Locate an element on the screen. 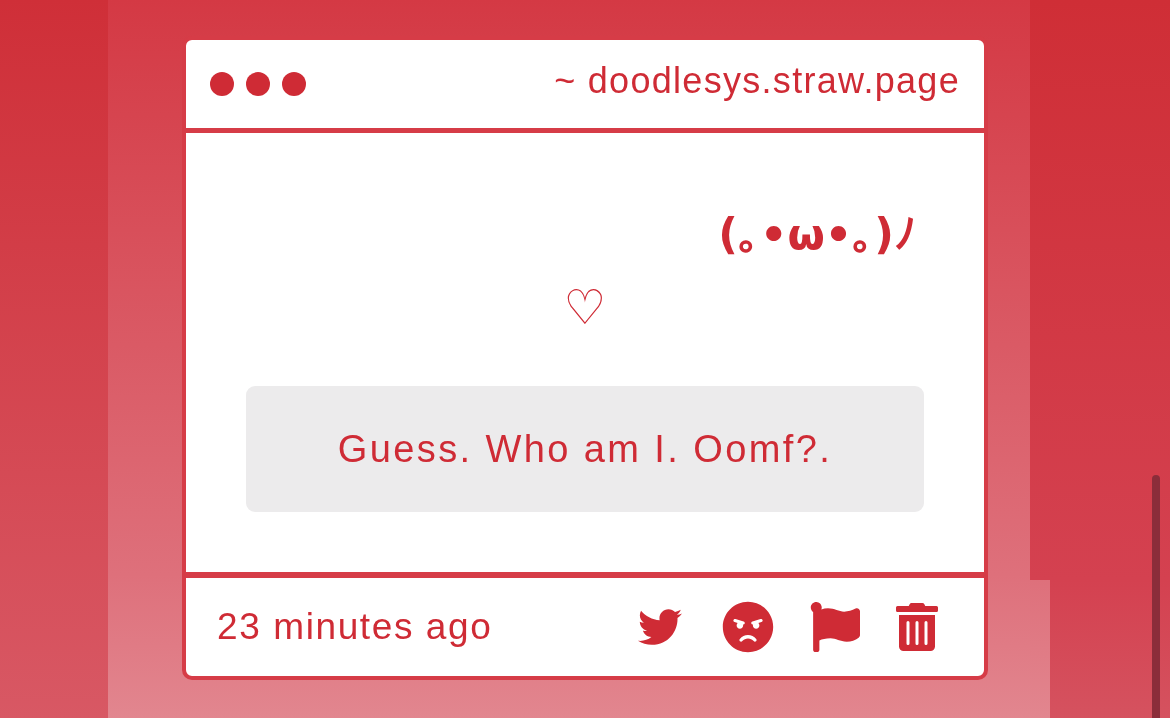 This screenshot has height=718, width=1170. angry-face-icon is located at coordinates (748, 627).